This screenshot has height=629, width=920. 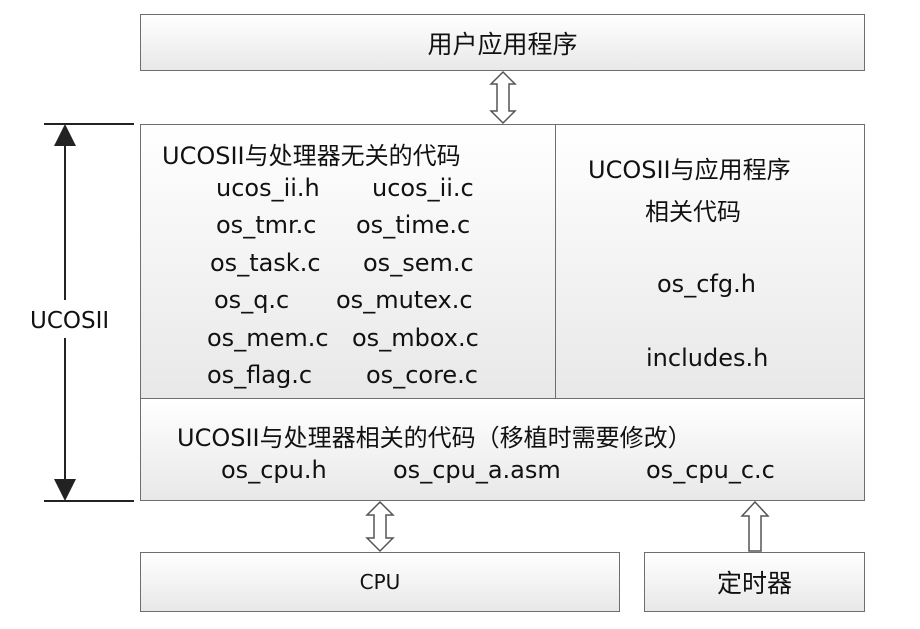 What do you see at coordinates (380, 526) in the screenshot?
I see `double-arrow-icon-cpu` at bounding box center [380, 526].